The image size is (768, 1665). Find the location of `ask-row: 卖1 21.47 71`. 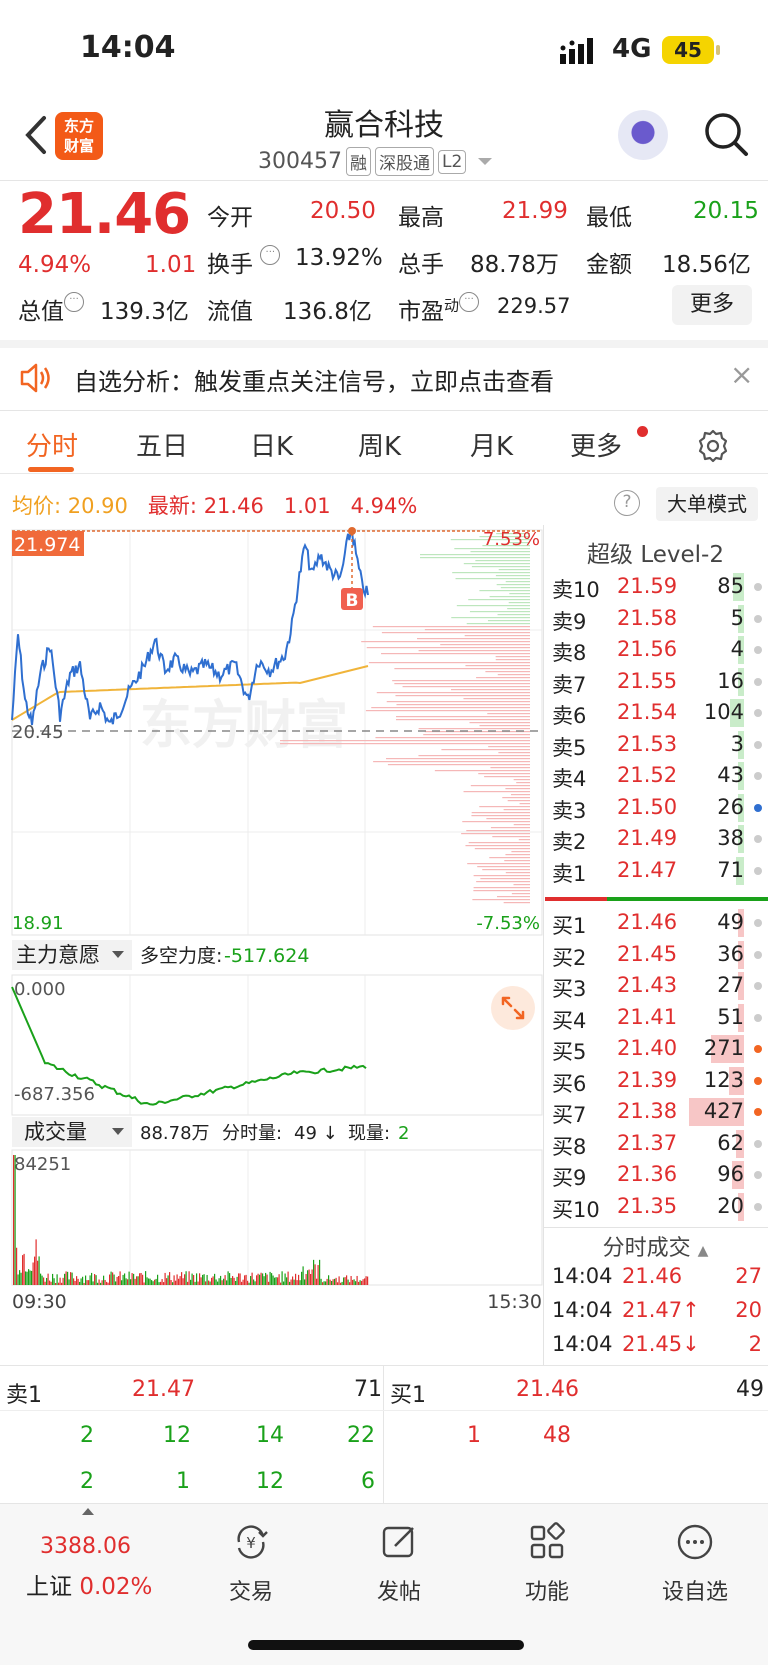

ask-row: 卖1 21.47 71 is located at coordinates (660, 871).